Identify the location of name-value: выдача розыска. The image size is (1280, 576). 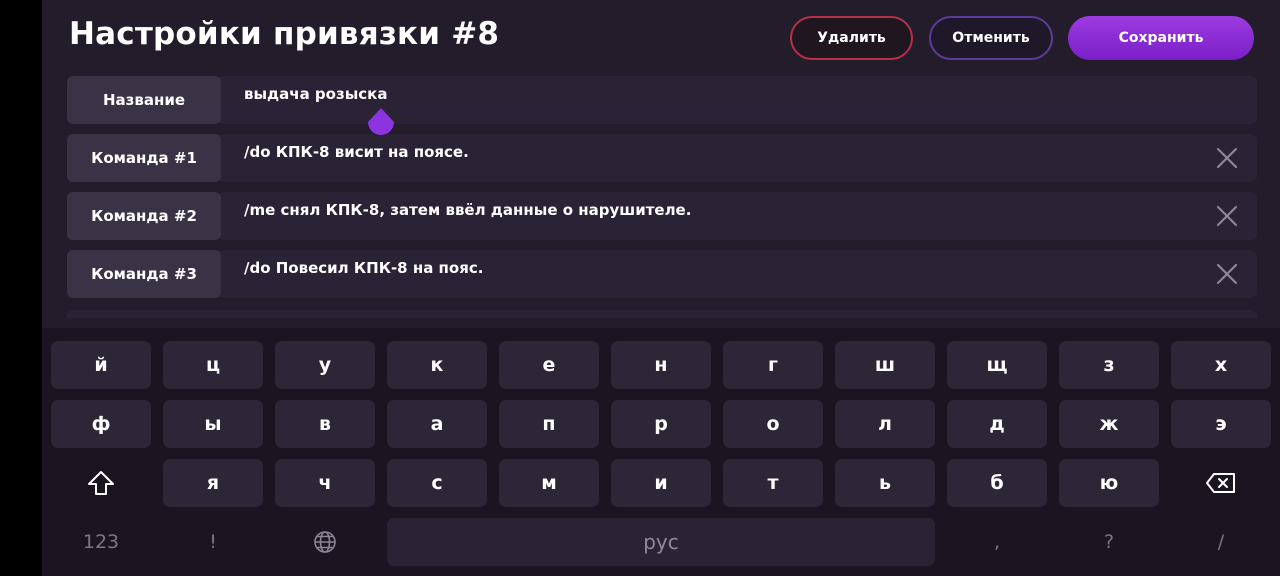
(315, 94).